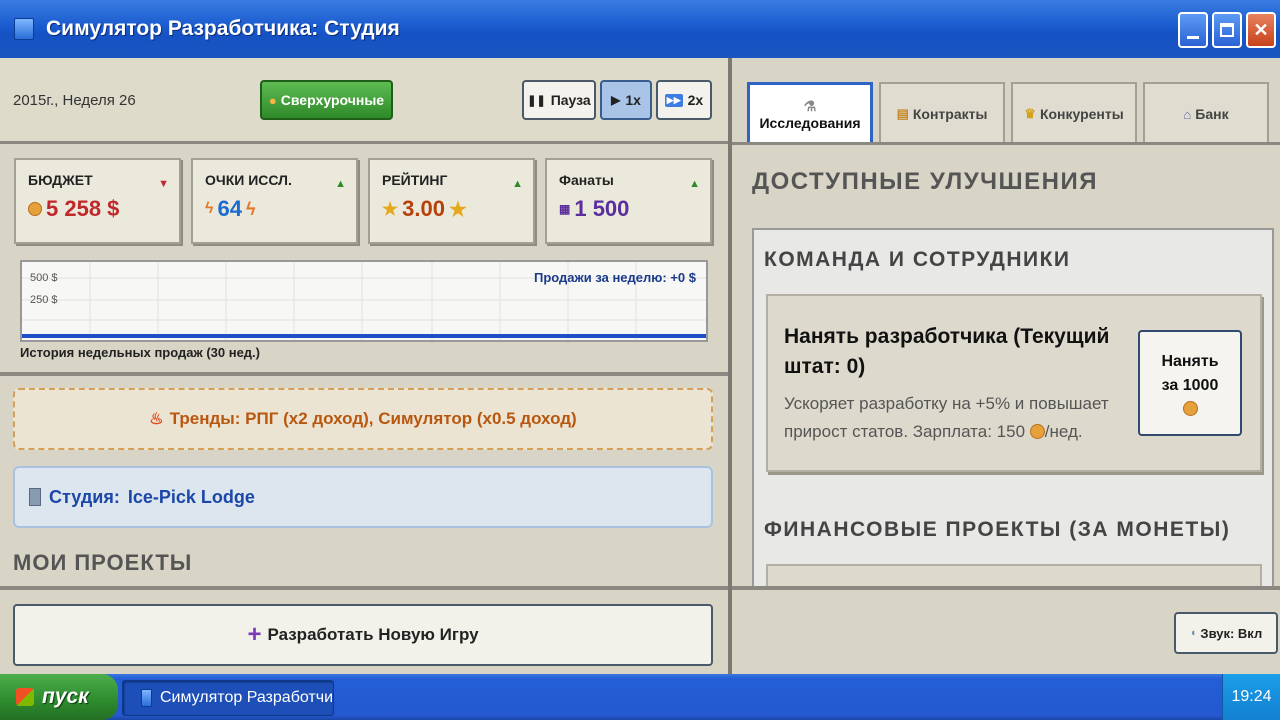  Describe the element at coordinates (695, 100) in the screenshot. I see `speed-2x-label: 2x` at that location.